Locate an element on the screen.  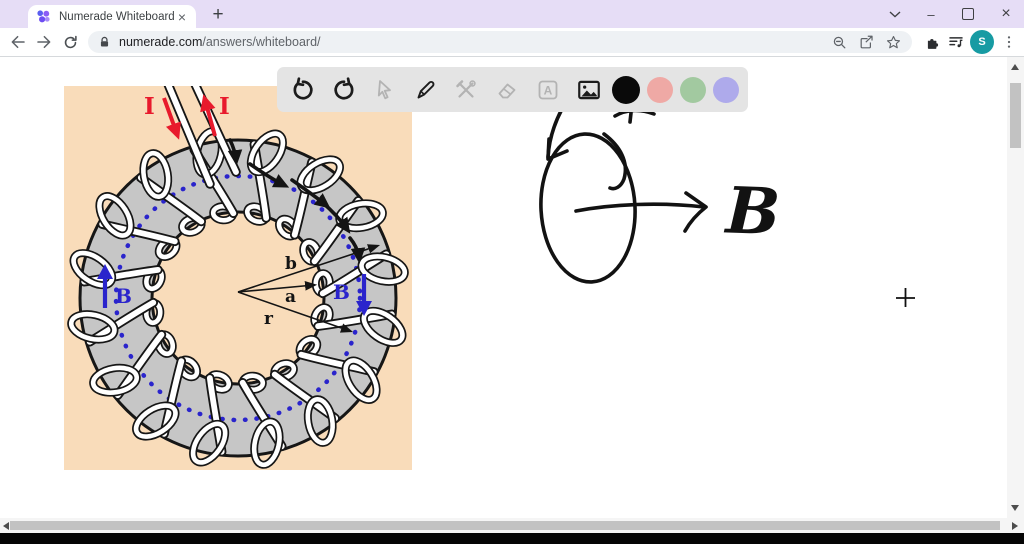
pen-tool-button is located at coordinates (426, 90).